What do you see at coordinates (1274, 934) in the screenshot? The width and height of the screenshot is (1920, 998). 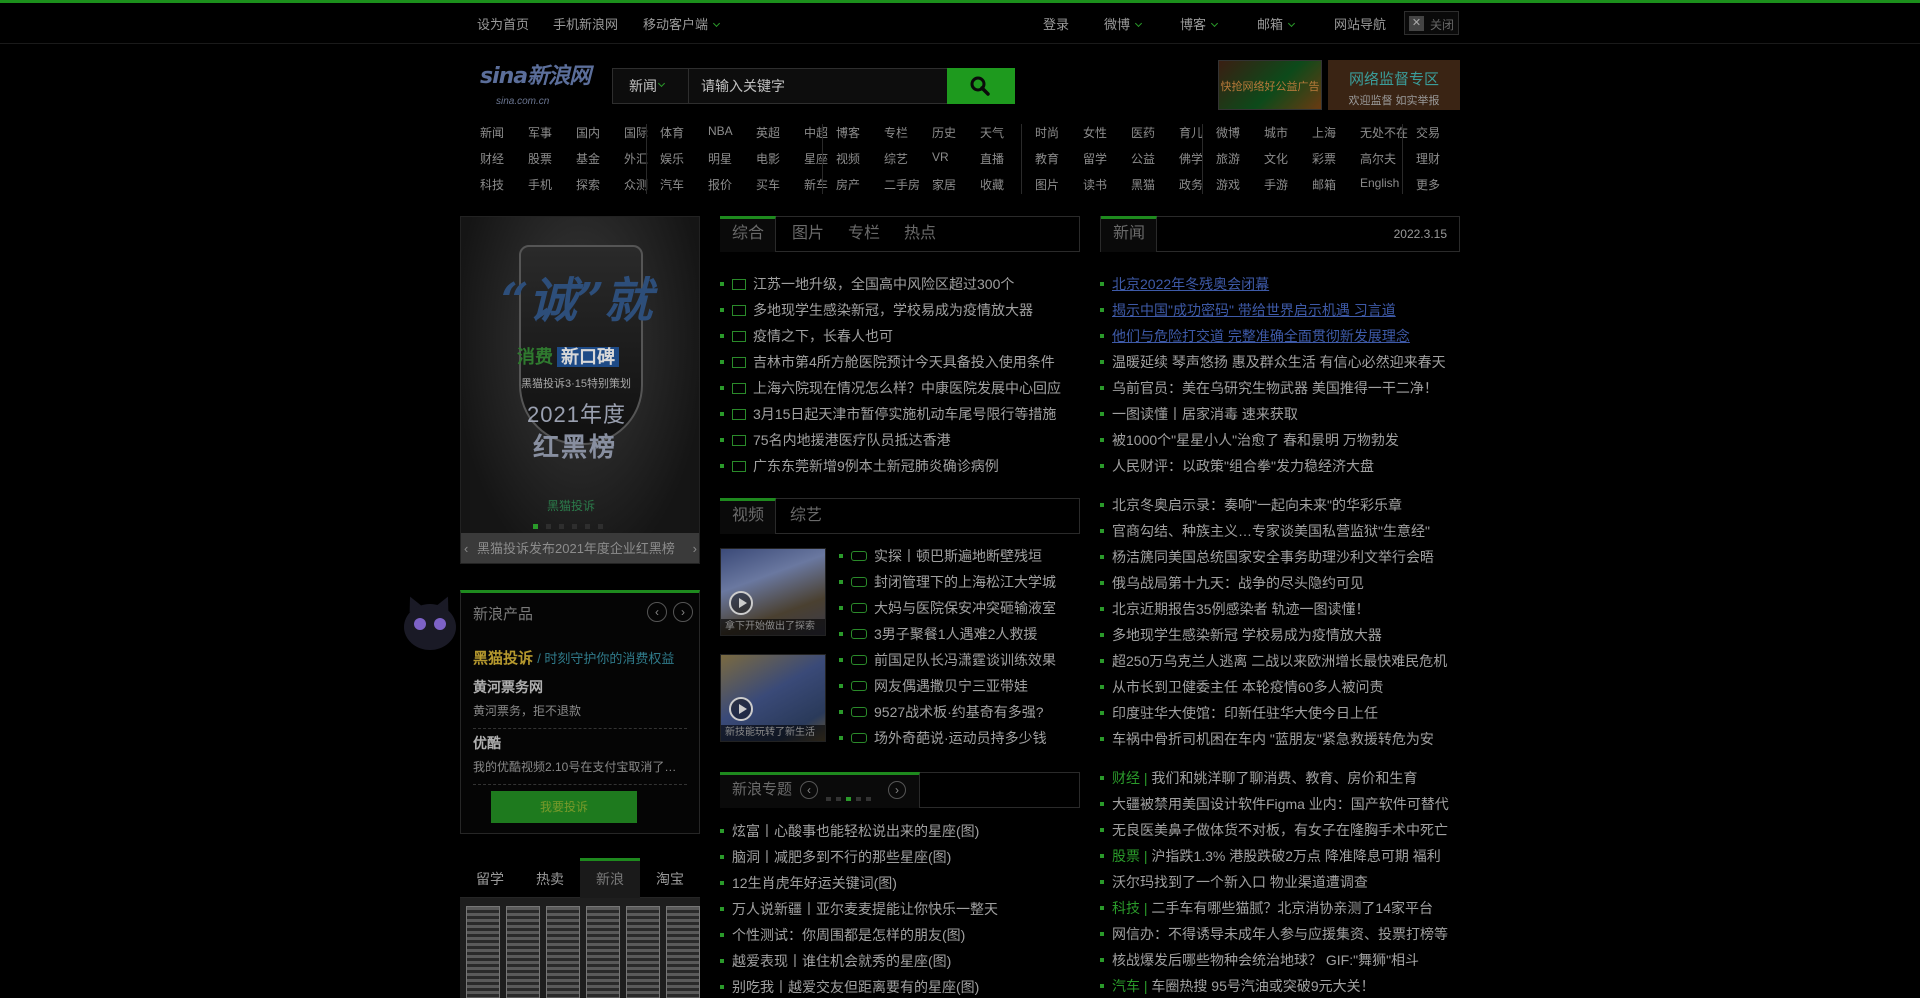 I see `news-link: 网信办：不得诱导未成年人参与应援集资、投票打榜等` at bounding box center [1274, 934].